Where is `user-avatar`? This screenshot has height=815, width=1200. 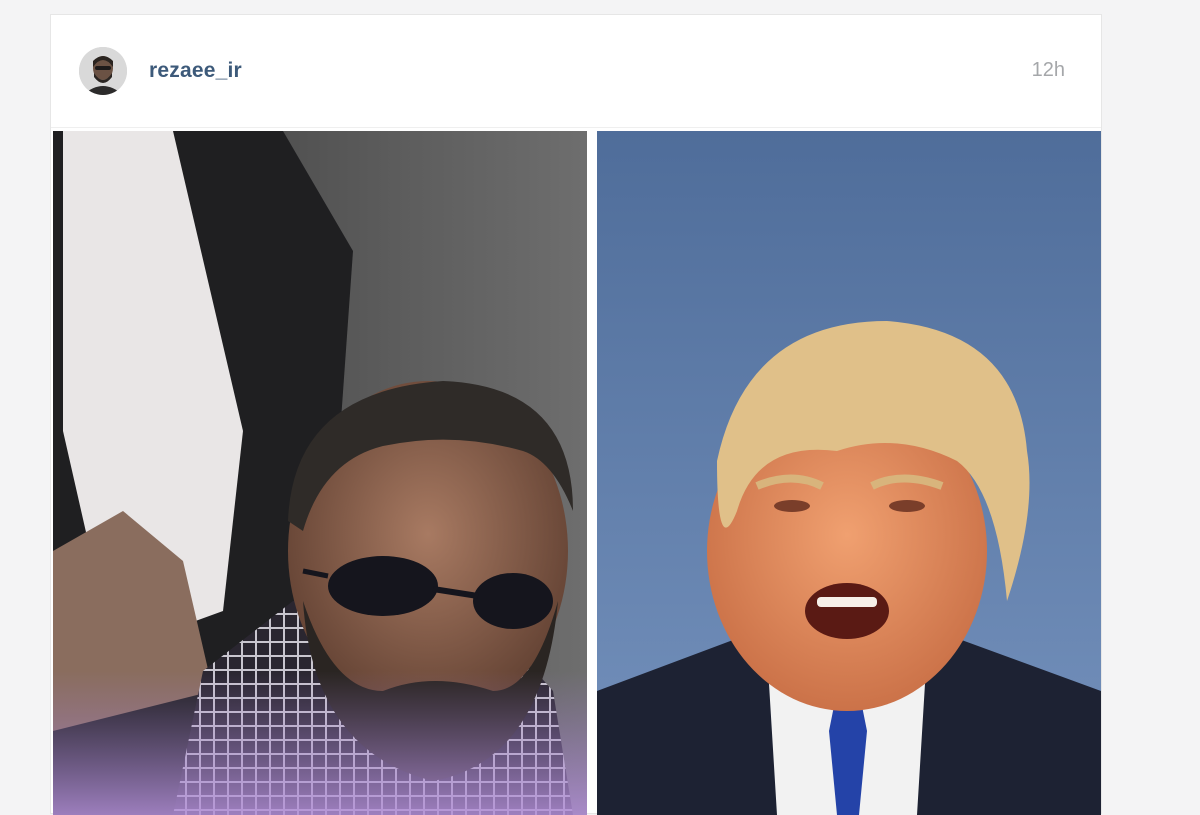 user-avatar is located at coordinates (103, 71).